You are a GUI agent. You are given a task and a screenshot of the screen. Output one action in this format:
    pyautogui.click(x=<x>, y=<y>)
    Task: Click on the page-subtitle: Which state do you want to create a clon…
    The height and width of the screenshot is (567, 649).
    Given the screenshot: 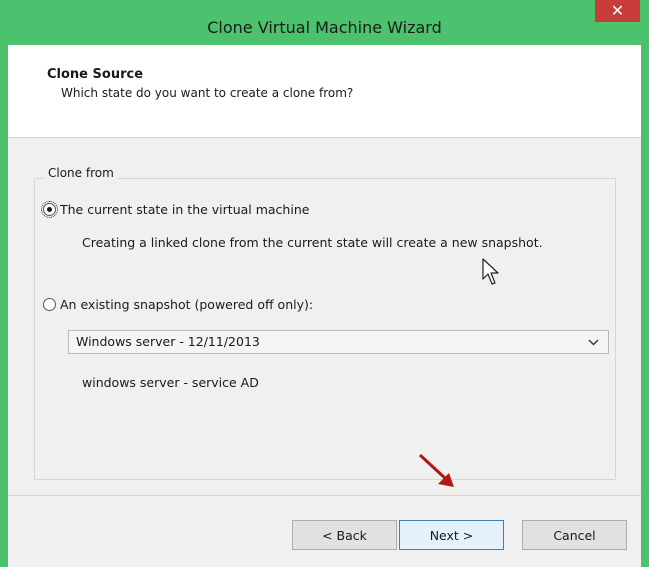 What is the action you would take?
    pyautogui.click(x=207, y=93)
    